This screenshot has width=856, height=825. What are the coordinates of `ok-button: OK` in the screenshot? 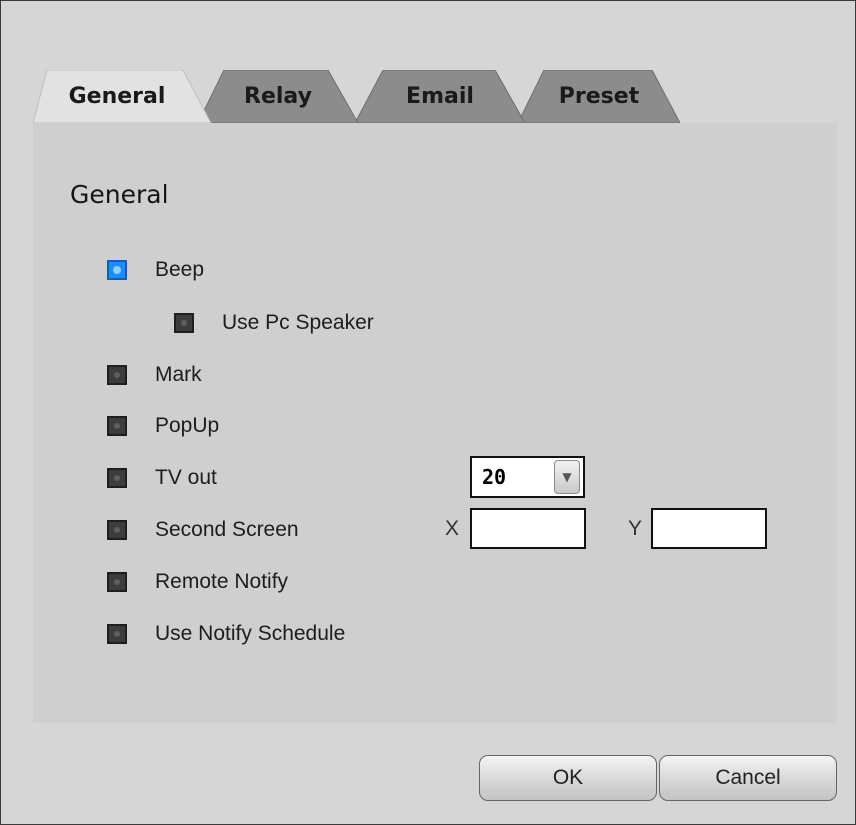 It's located at (568, 778).